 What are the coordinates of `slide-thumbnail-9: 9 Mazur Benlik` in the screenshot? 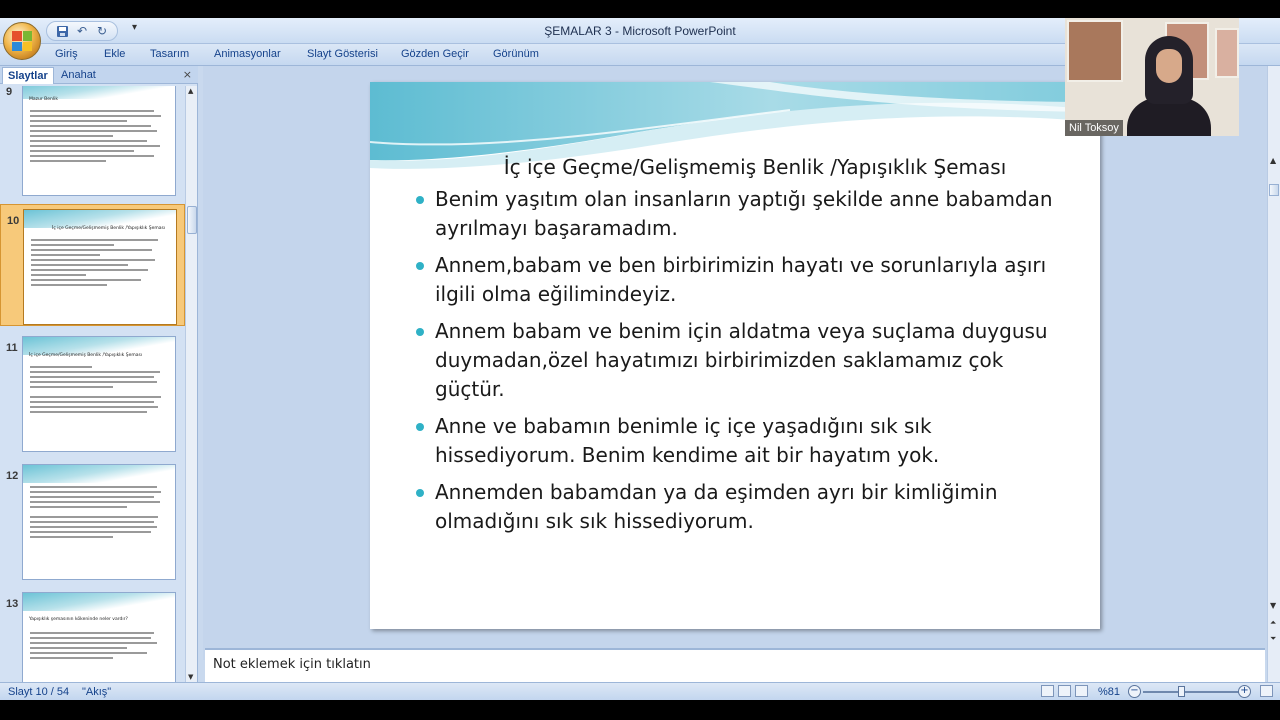 It's located at (92, 142).